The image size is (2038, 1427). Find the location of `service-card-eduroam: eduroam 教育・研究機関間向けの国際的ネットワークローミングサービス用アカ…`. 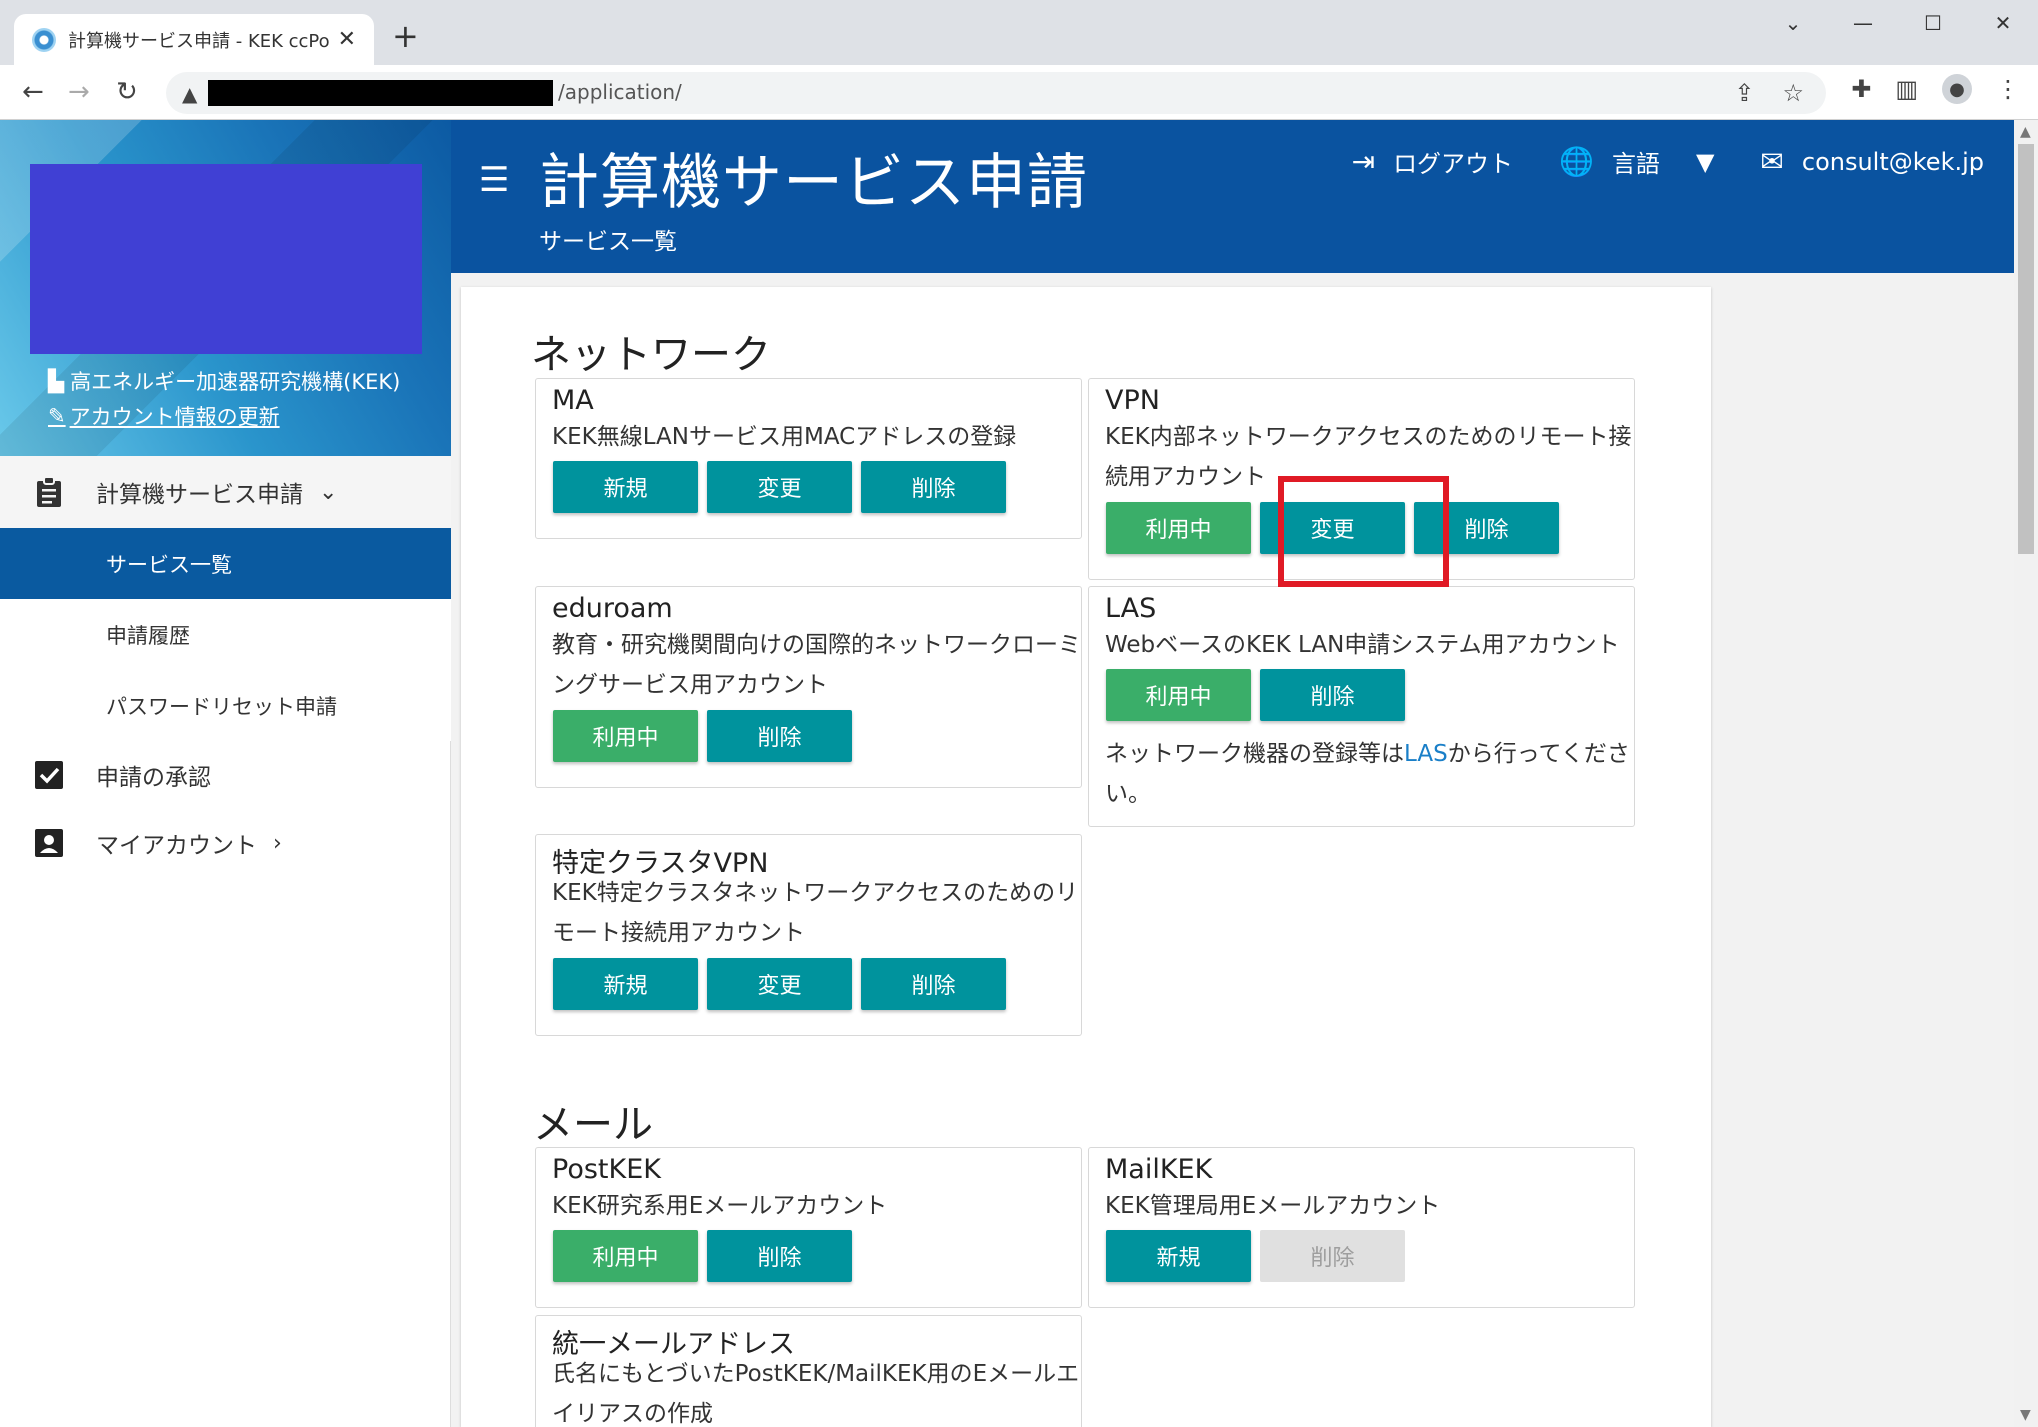

service-card-eduroam: eduroam 教育・研究機関間向けの国際的ネットワークローミングサービス用アカ… is located at coordinates (808, 687).